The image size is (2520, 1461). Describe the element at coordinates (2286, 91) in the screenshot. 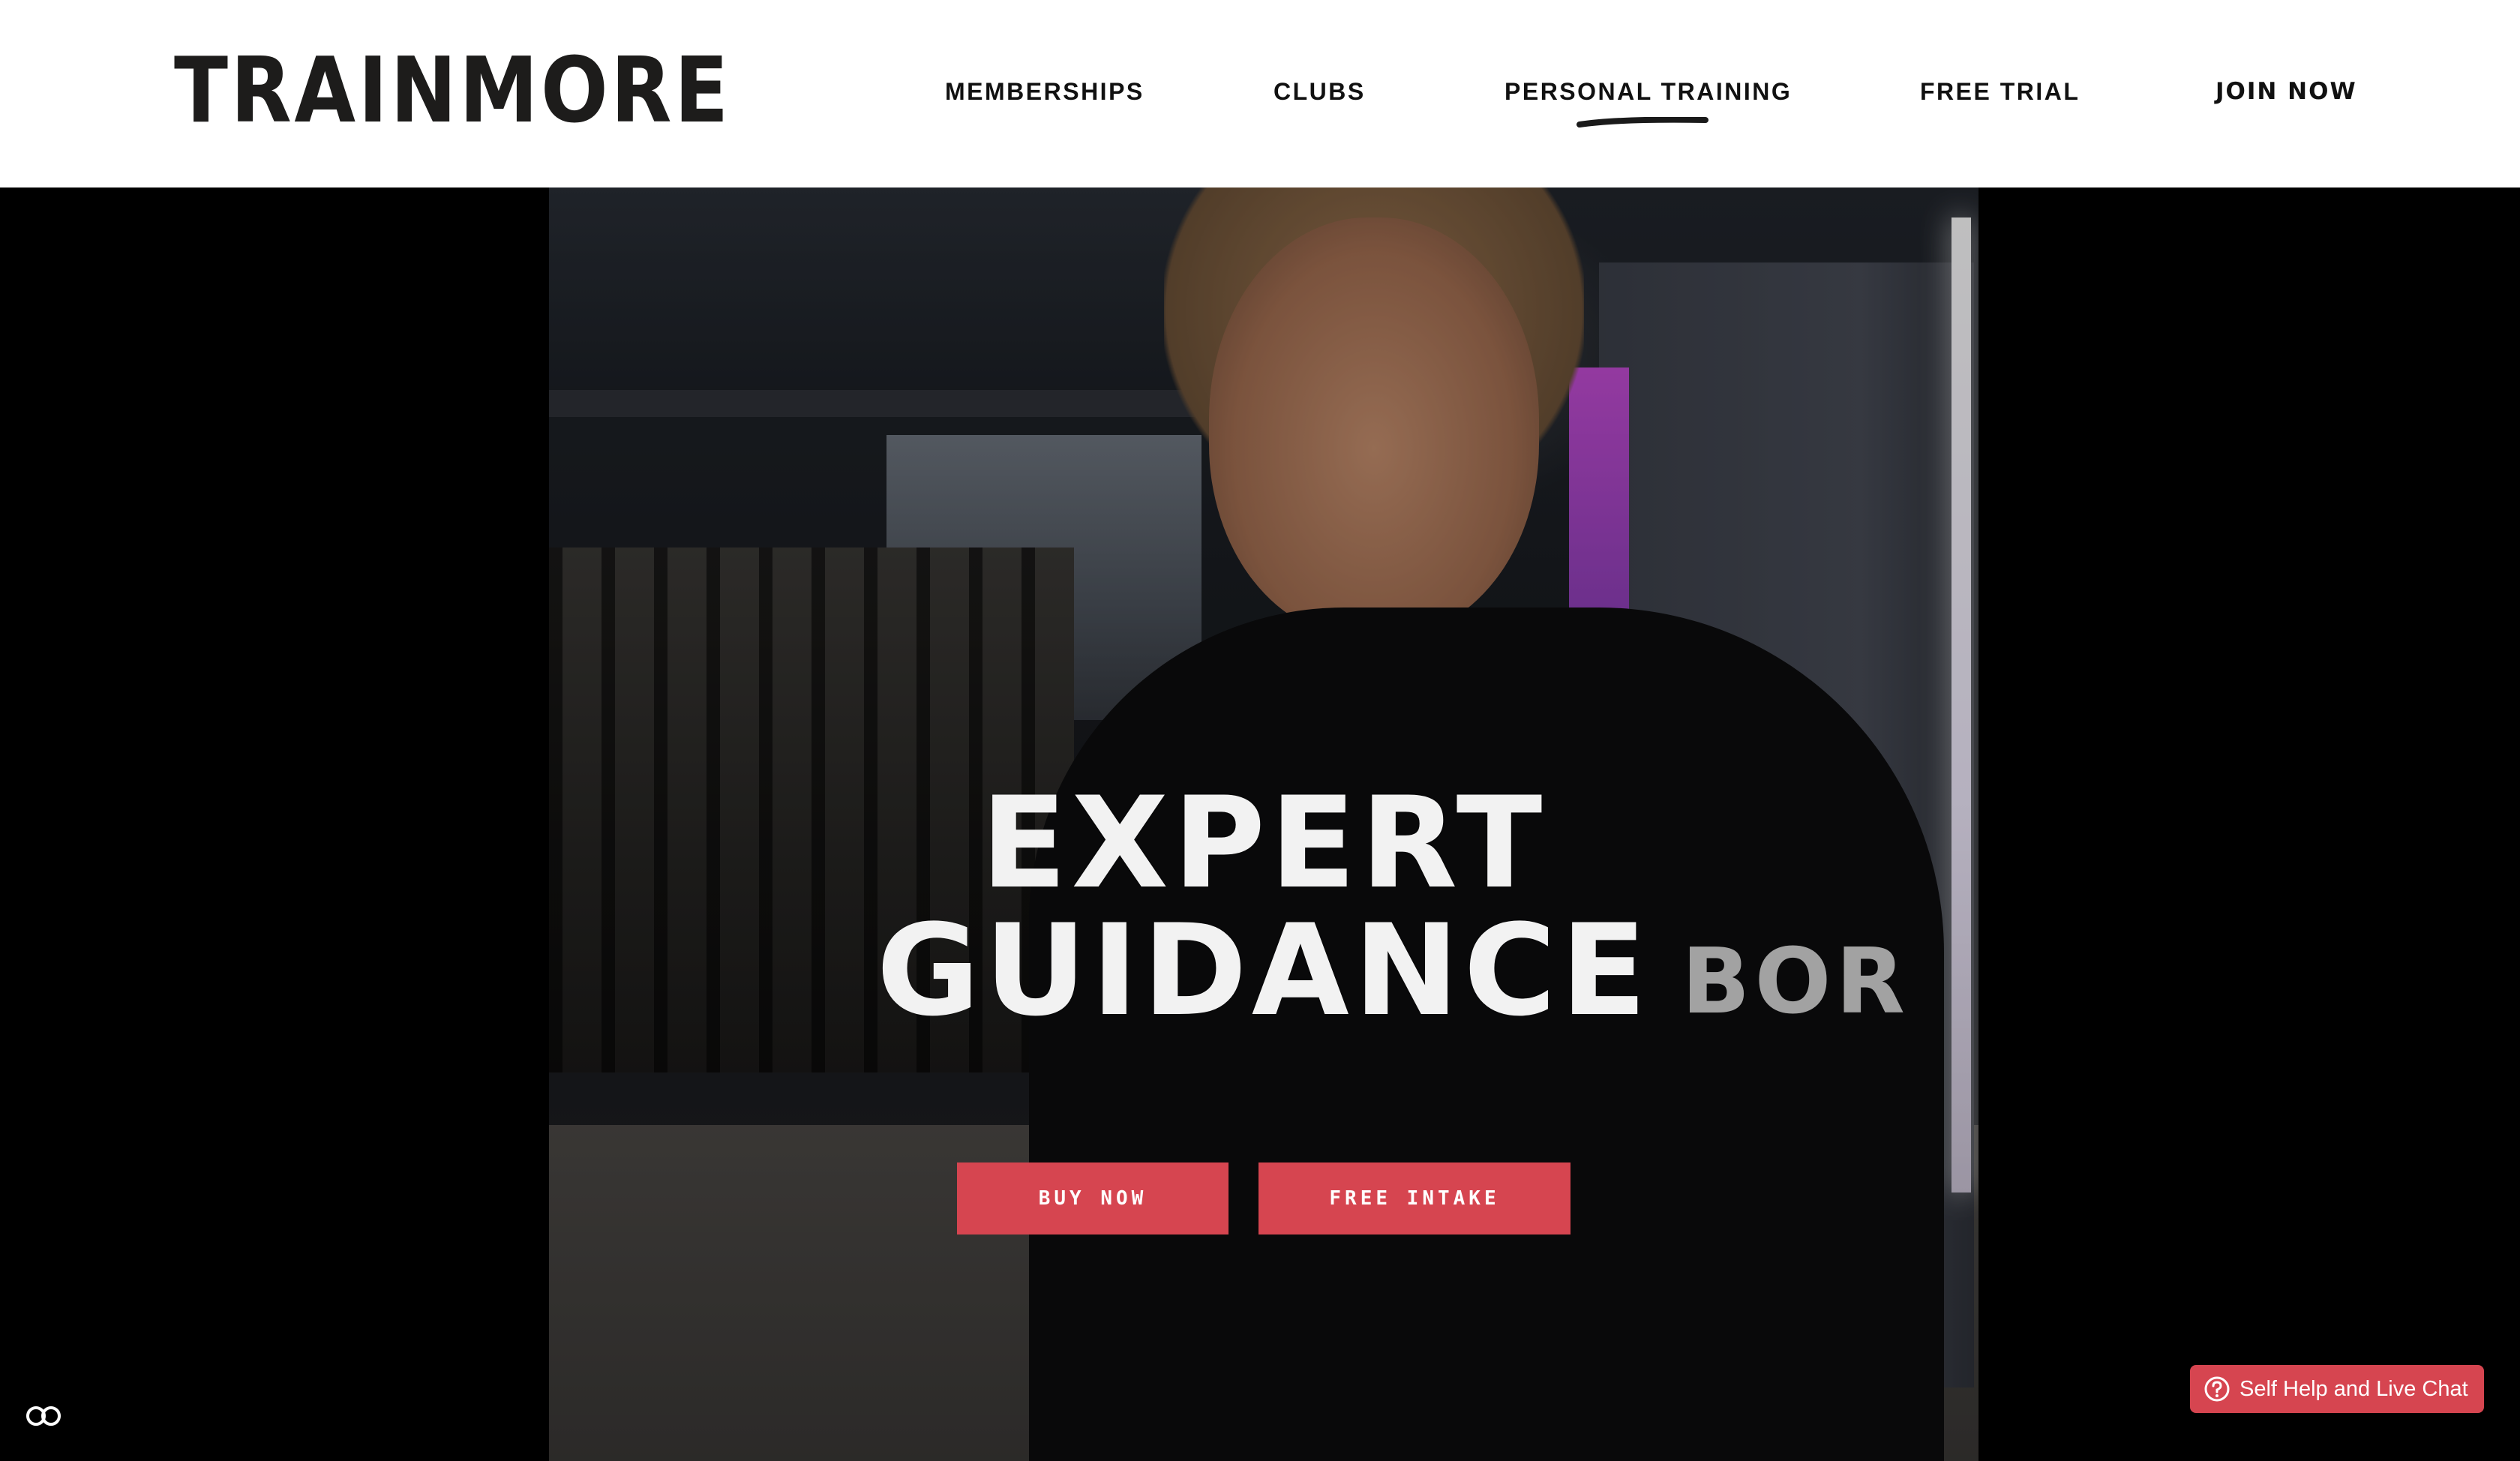

I see `nav-join-now: JOIN NOW` at that location.